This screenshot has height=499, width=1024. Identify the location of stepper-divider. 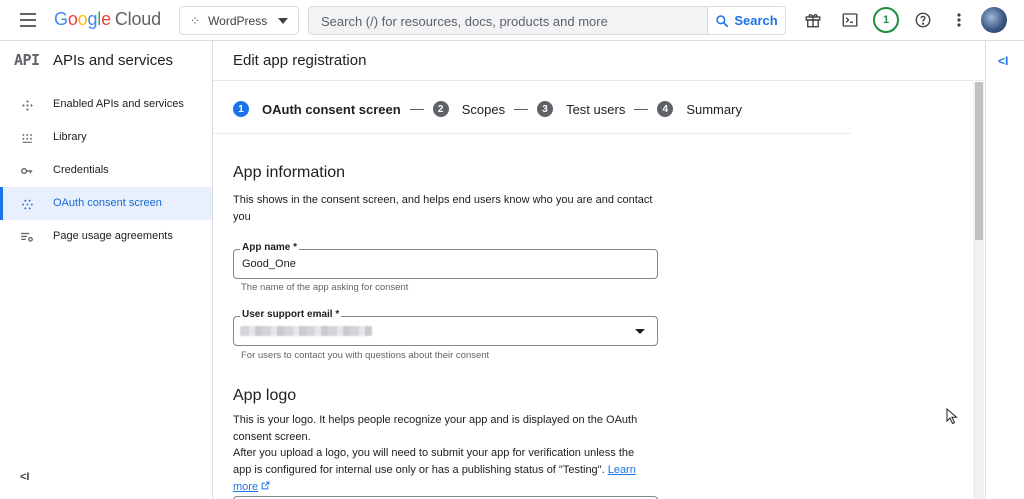
(532, 133).